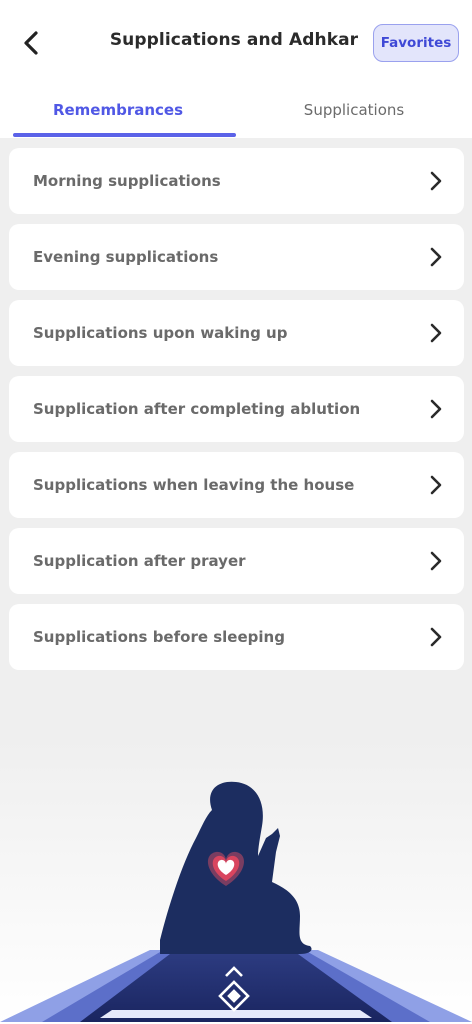 This screenshot has height=1024, width=472. I want to click on list-item-before-sleeping: Supplications before sleeping, so click(236, 637).